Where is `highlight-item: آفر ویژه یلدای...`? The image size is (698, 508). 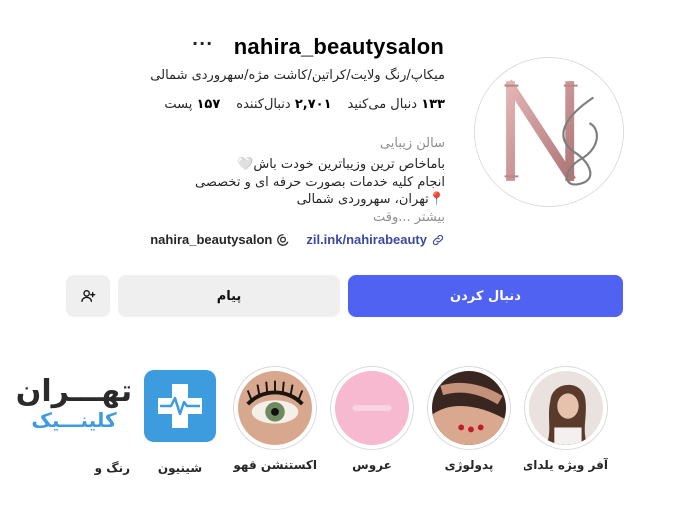 highlight-item: آفر ویژه یلدای... is located at coordinates (566, 419).